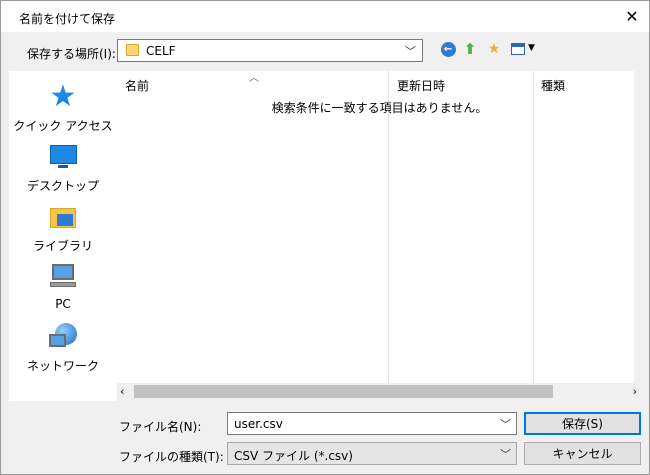  I want to click on nav-item-desktop: デスクトップ, so click(63, 167).